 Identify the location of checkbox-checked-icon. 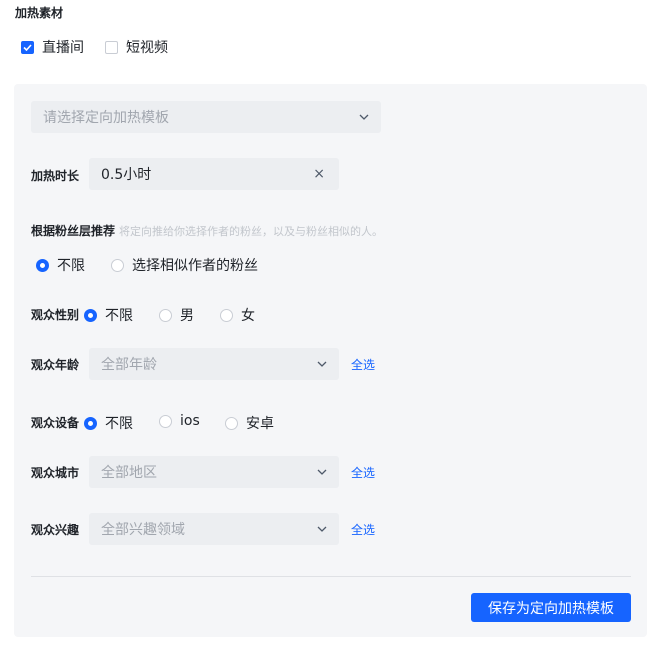
(27, 47).